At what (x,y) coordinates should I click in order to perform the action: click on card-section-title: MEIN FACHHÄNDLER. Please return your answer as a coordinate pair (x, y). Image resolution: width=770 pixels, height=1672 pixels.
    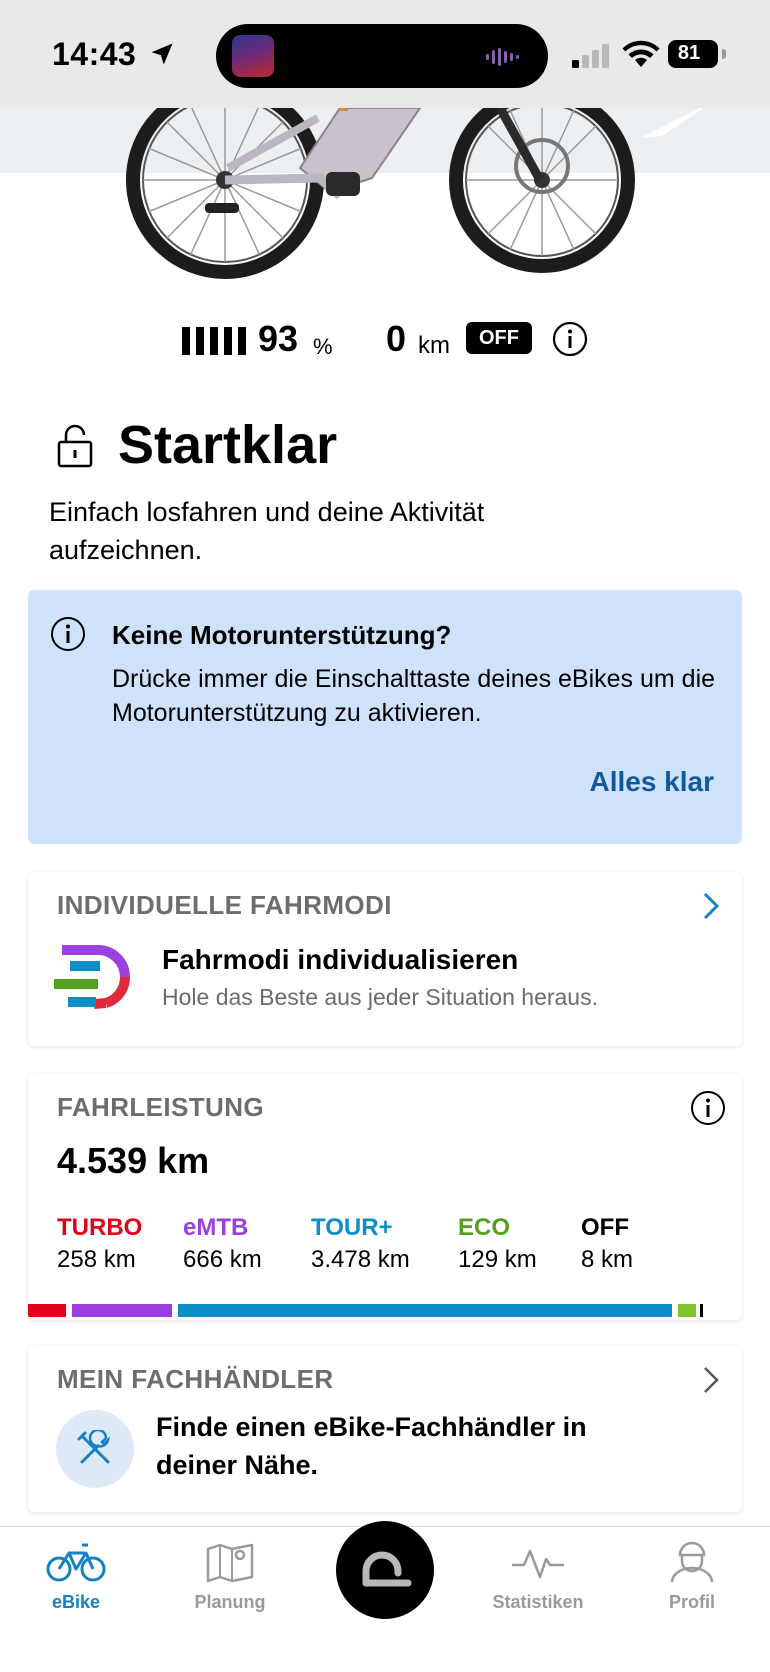
    Looking at the image, I should click on (195, 1379).